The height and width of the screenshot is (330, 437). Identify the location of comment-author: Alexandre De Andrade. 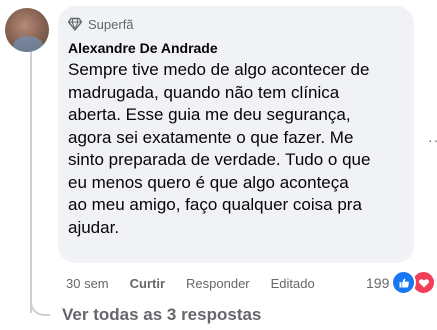
(143, 48).